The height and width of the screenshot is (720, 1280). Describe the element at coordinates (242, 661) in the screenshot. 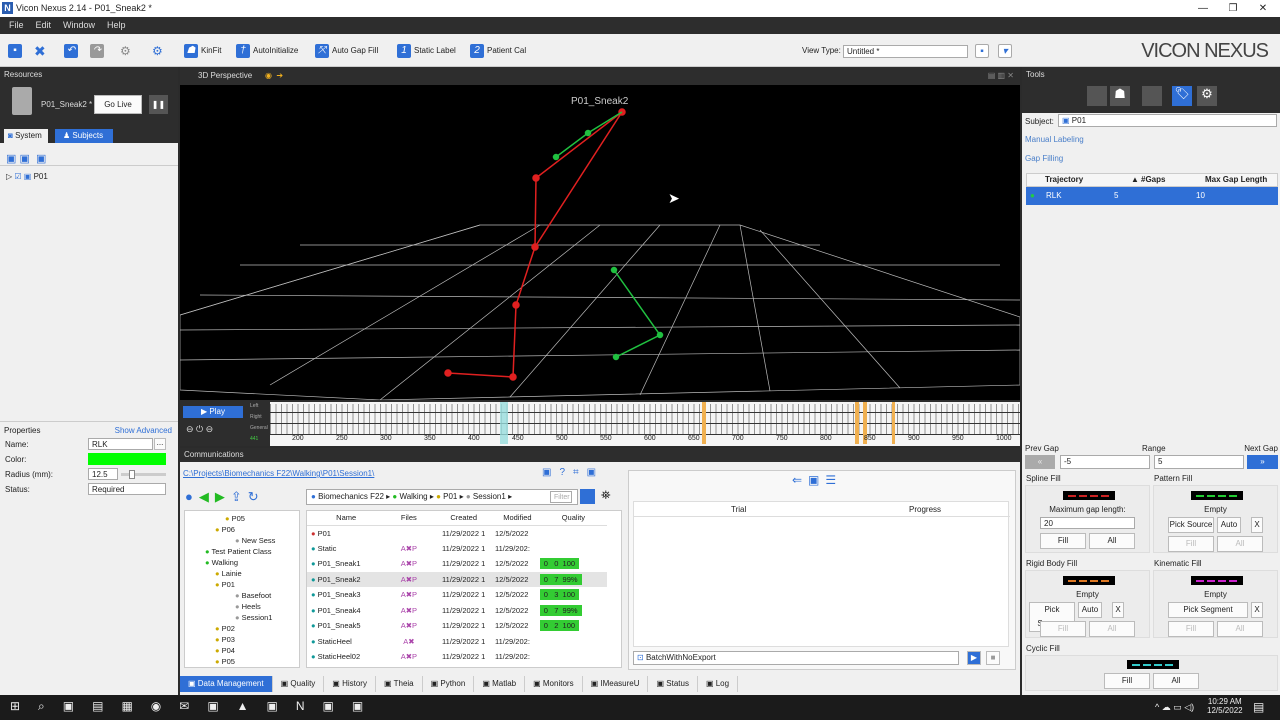

I see `tree-node: ● P05` at that location.